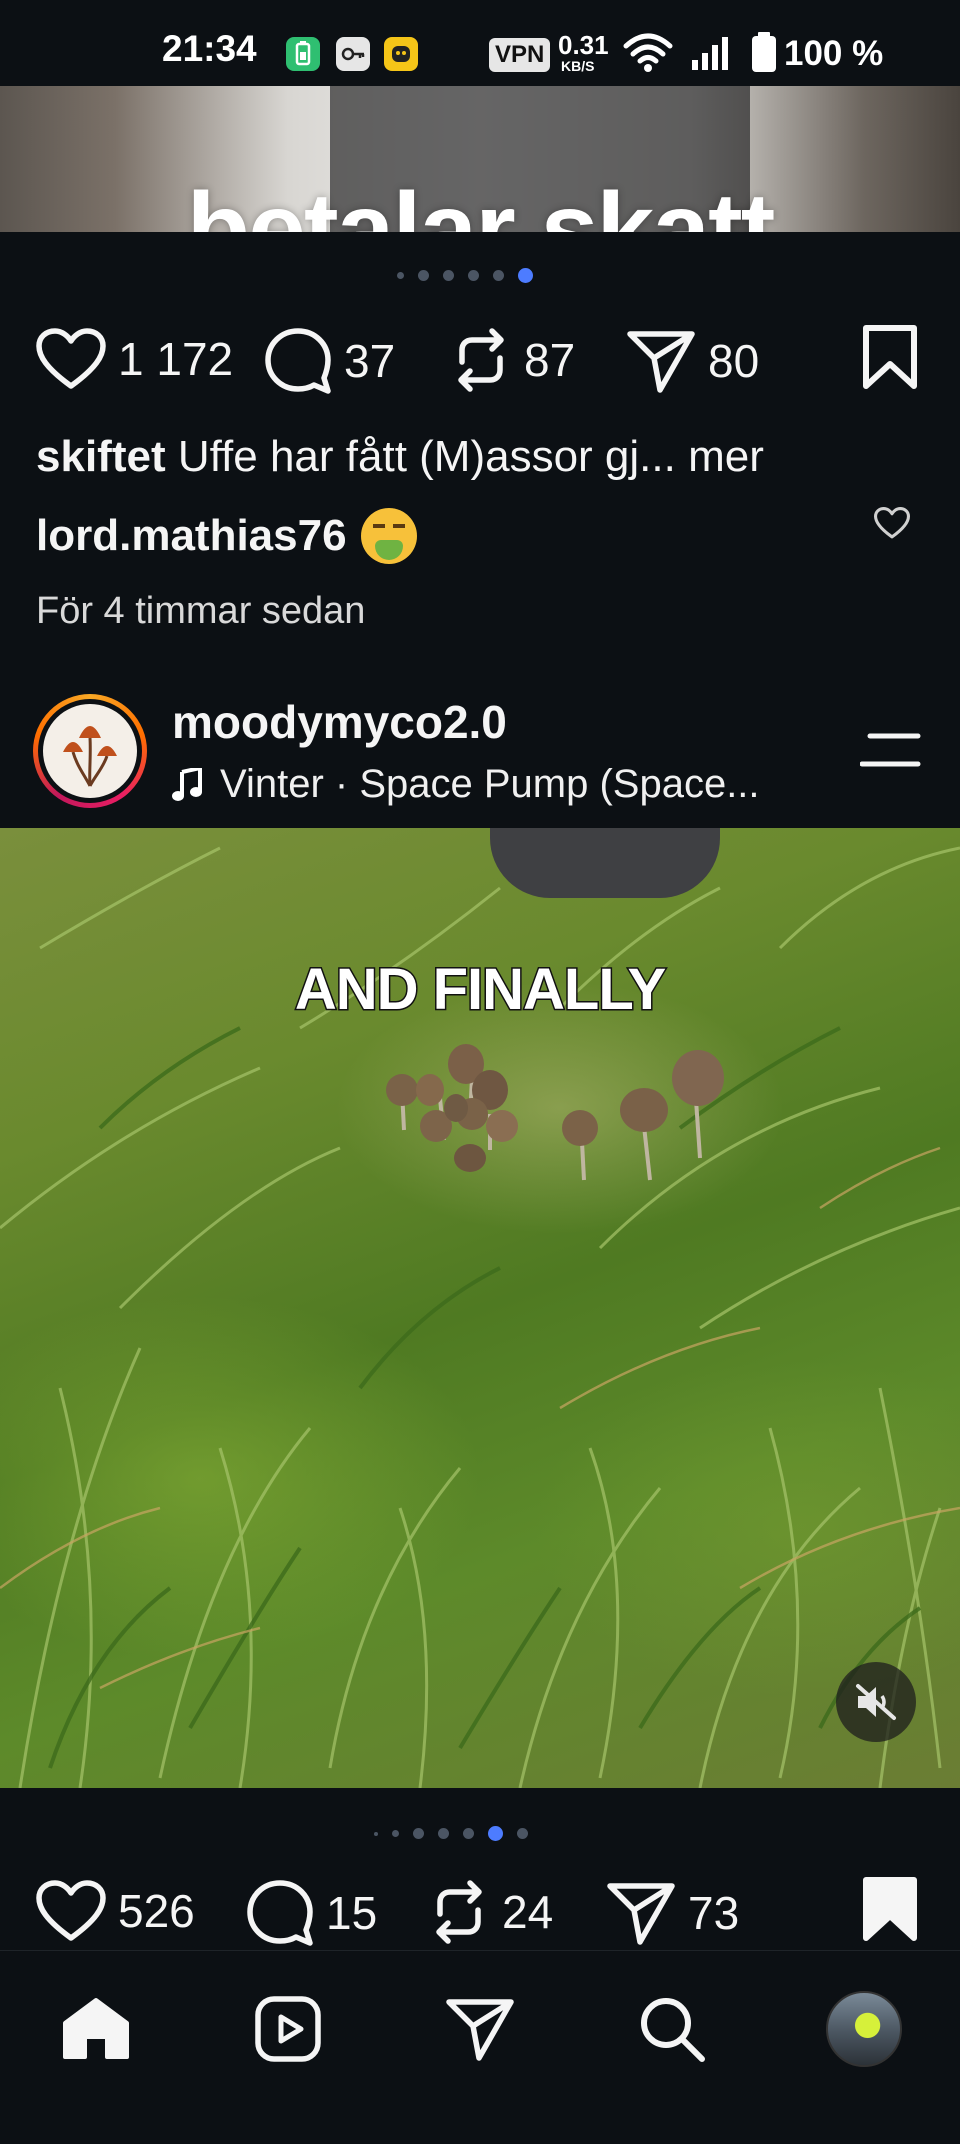  I want to click on reels-icon, so click(288, 2029).